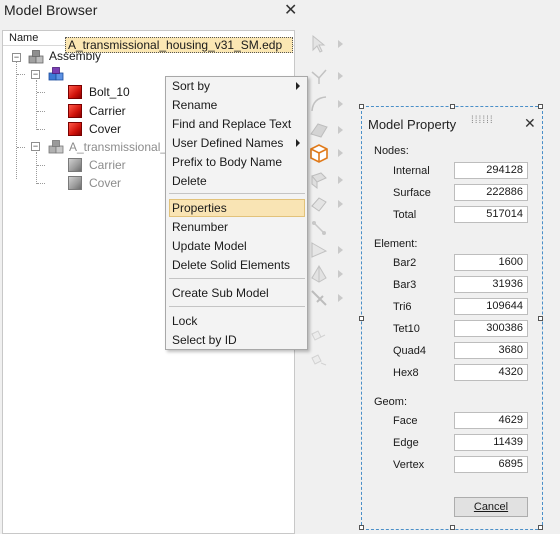  What do you see at coordinates (491, 192) in the screenshot?
I see `surface-nodes-field: 222886` at bounding box center [491, 192].